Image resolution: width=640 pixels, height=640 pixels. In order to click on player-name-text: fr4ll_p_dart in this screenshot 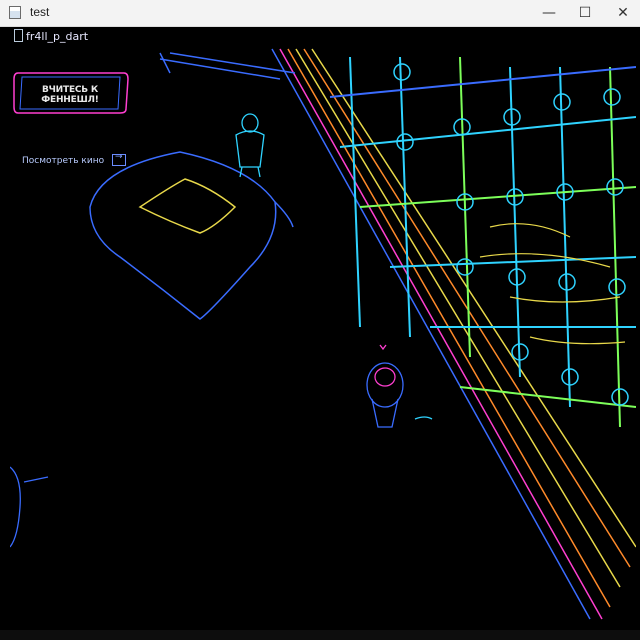, I will do `click(57, 36)`.